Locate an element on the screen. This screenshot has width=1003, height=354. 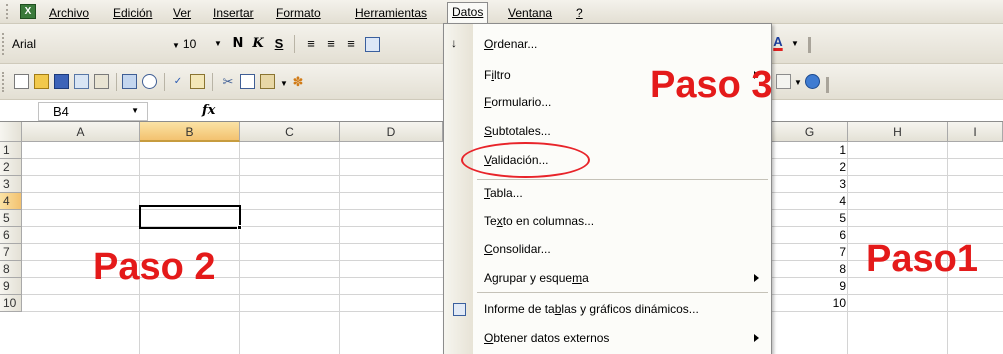
cut-icon: ✂ is located at coordinates (228, 82).